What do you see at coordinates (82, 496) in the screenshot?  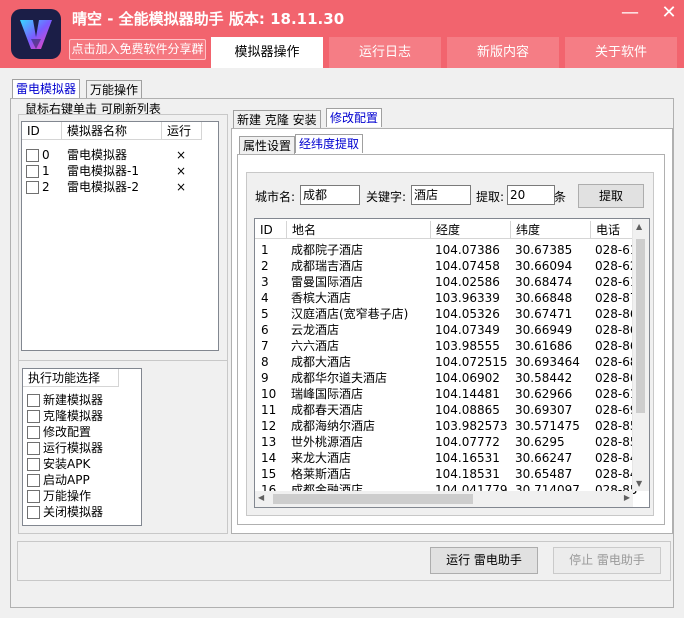 I see `function-item-universal: 万能操作` at bounding box center [82, 496].